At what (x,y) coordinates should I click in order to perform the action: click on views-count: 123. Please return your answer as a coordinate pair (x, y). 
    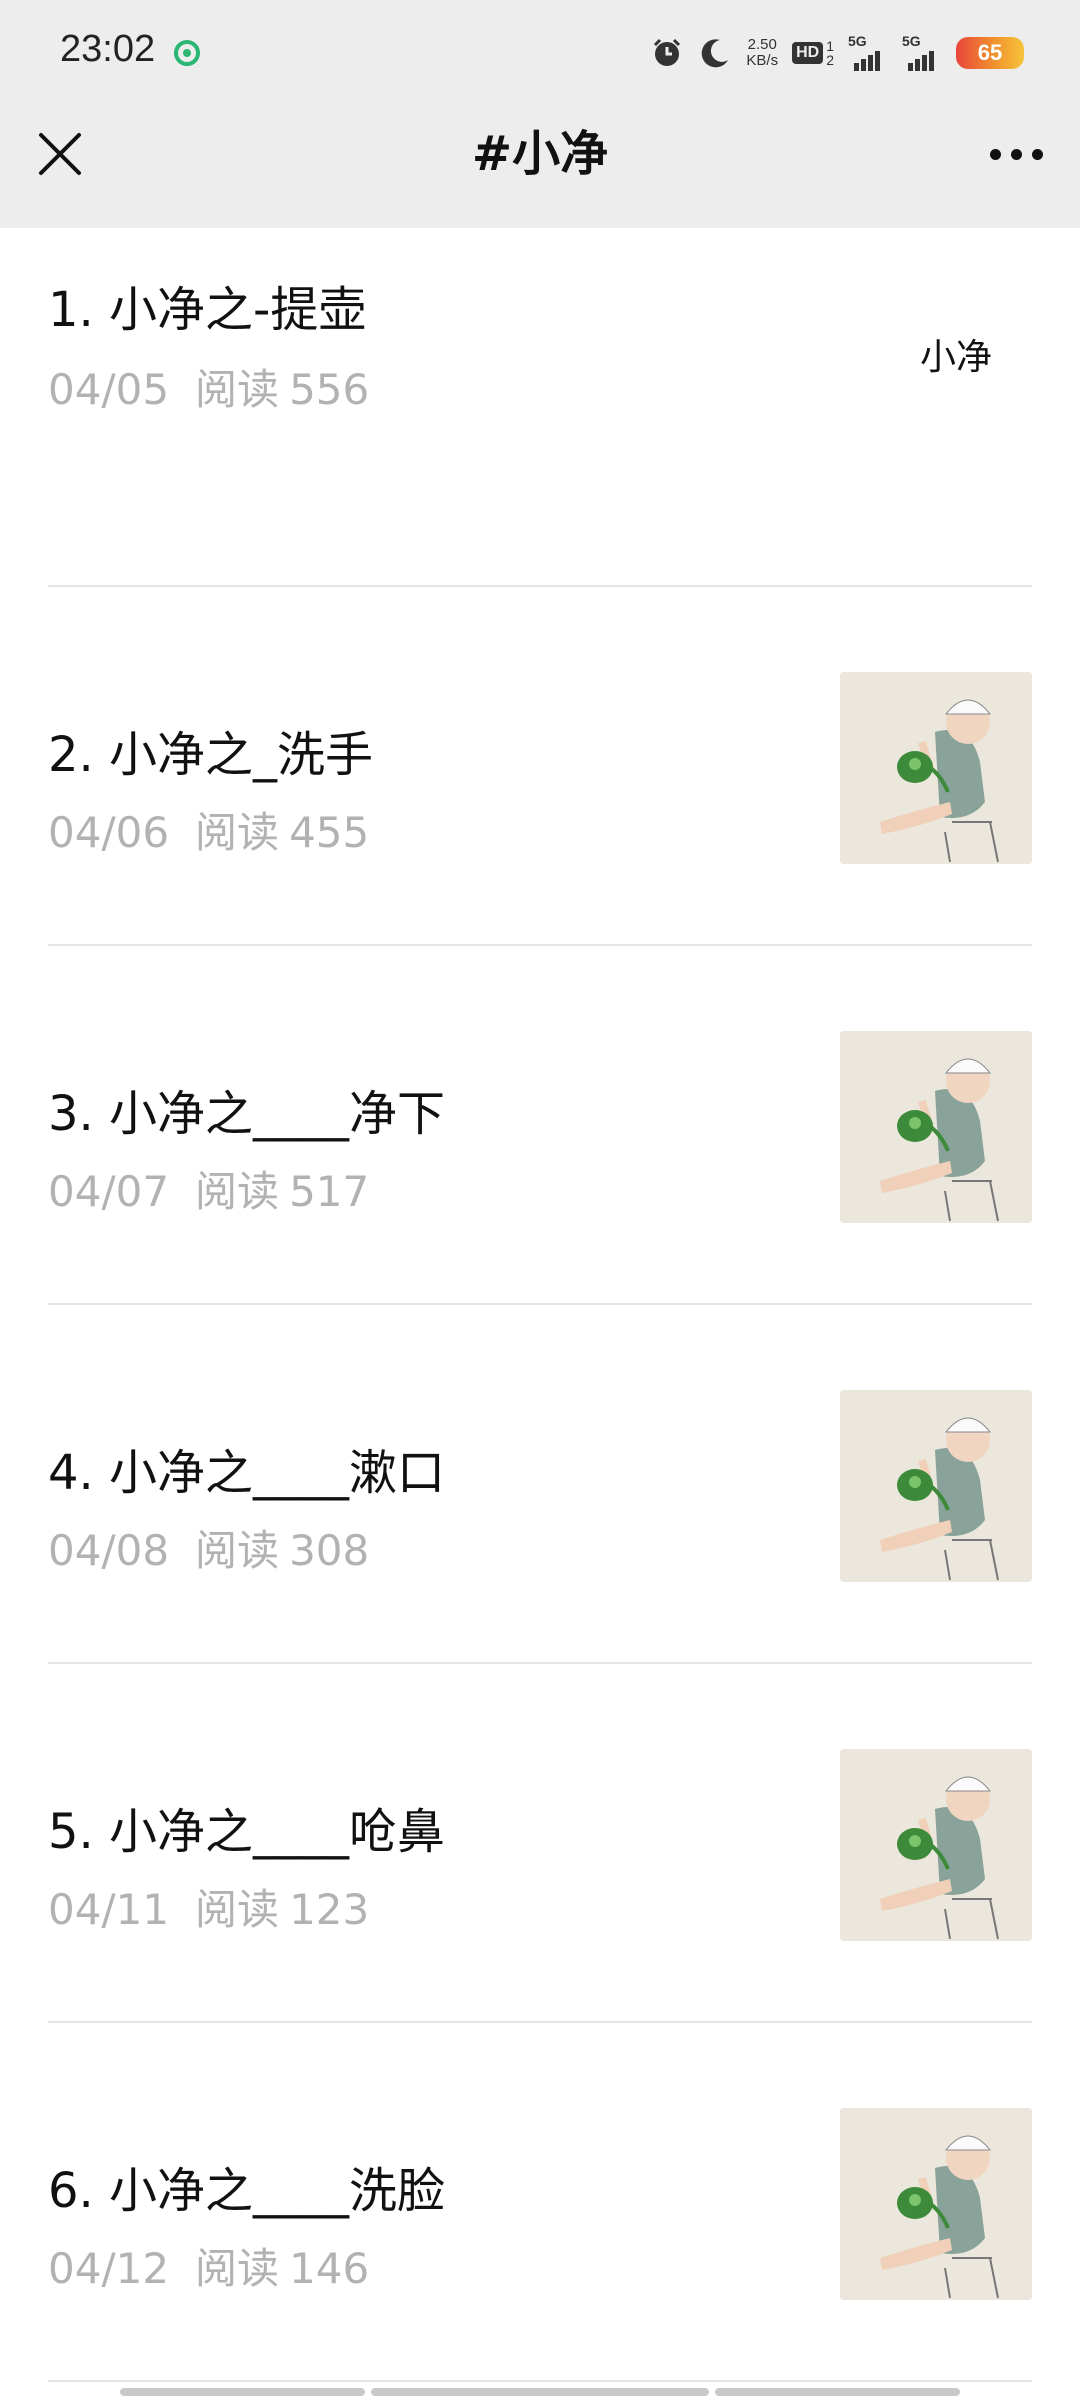
    Looking at the image, I should click on (329, 1909).